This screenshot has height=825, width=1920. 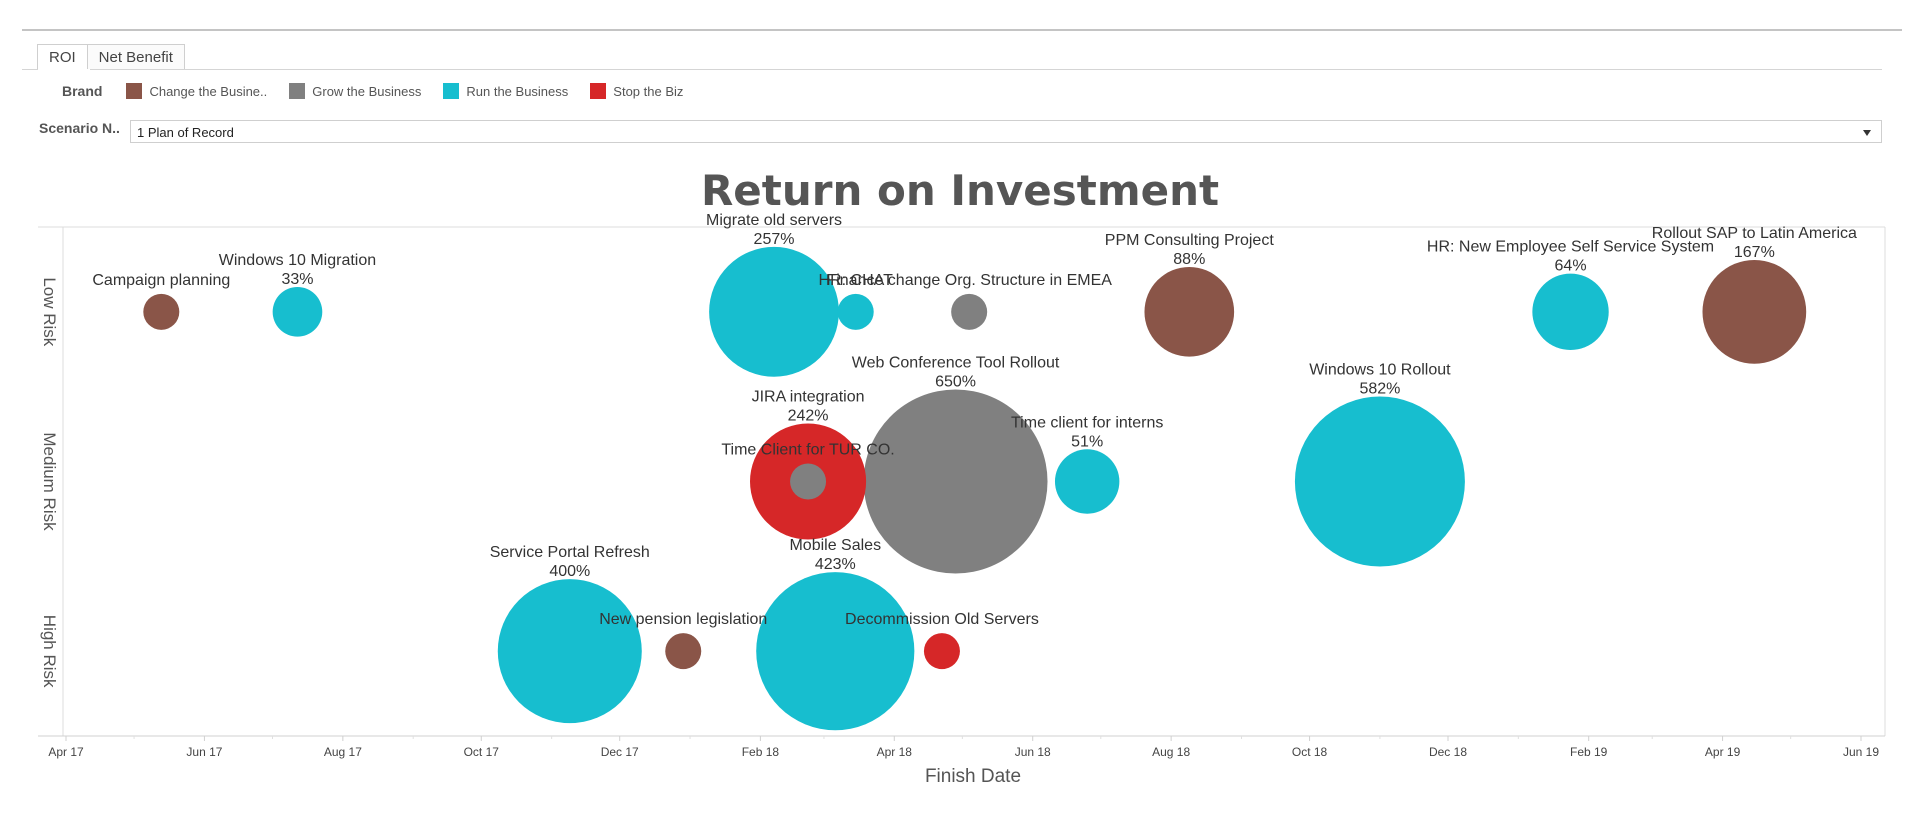 I want to click on bubble-roi-label: 51%, so click(x=1087, y=441).